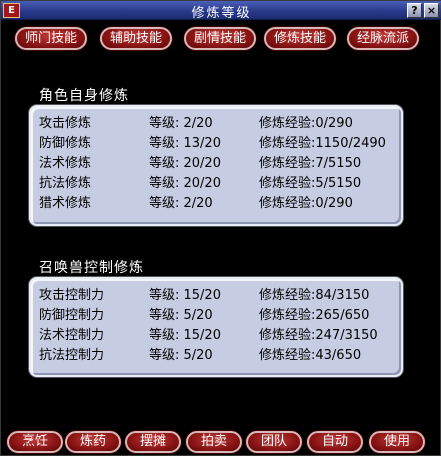 This screenshot has width=441, height=456. Describe the element at coordinates (274, 442) in the screenshot. I see `team-button: 团队` at that location.